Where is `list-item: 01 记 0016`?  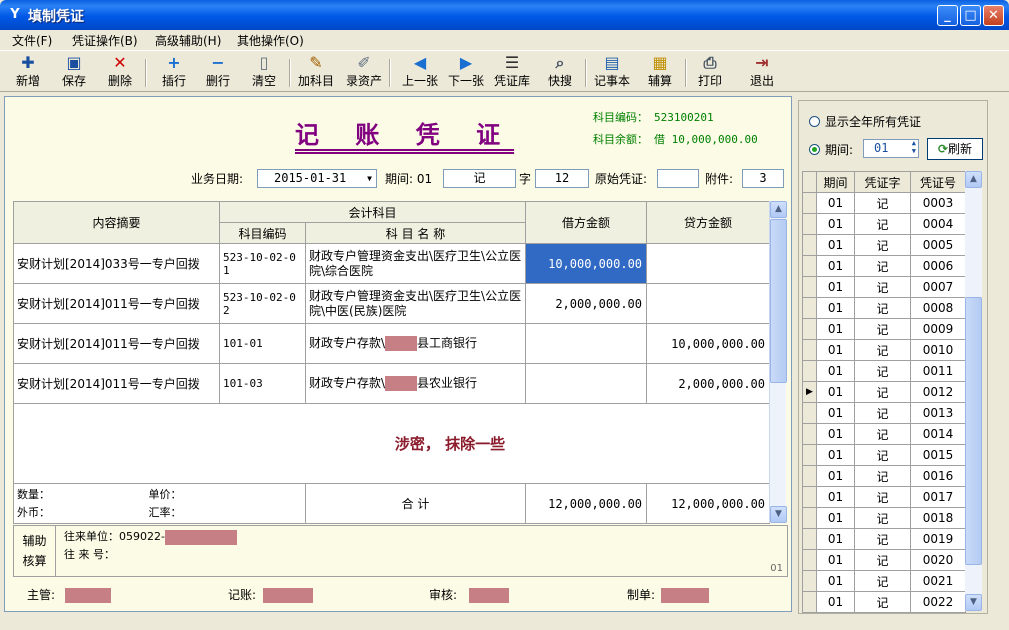
list-item: 01 记 0016 is located at coordinates (884, 476).